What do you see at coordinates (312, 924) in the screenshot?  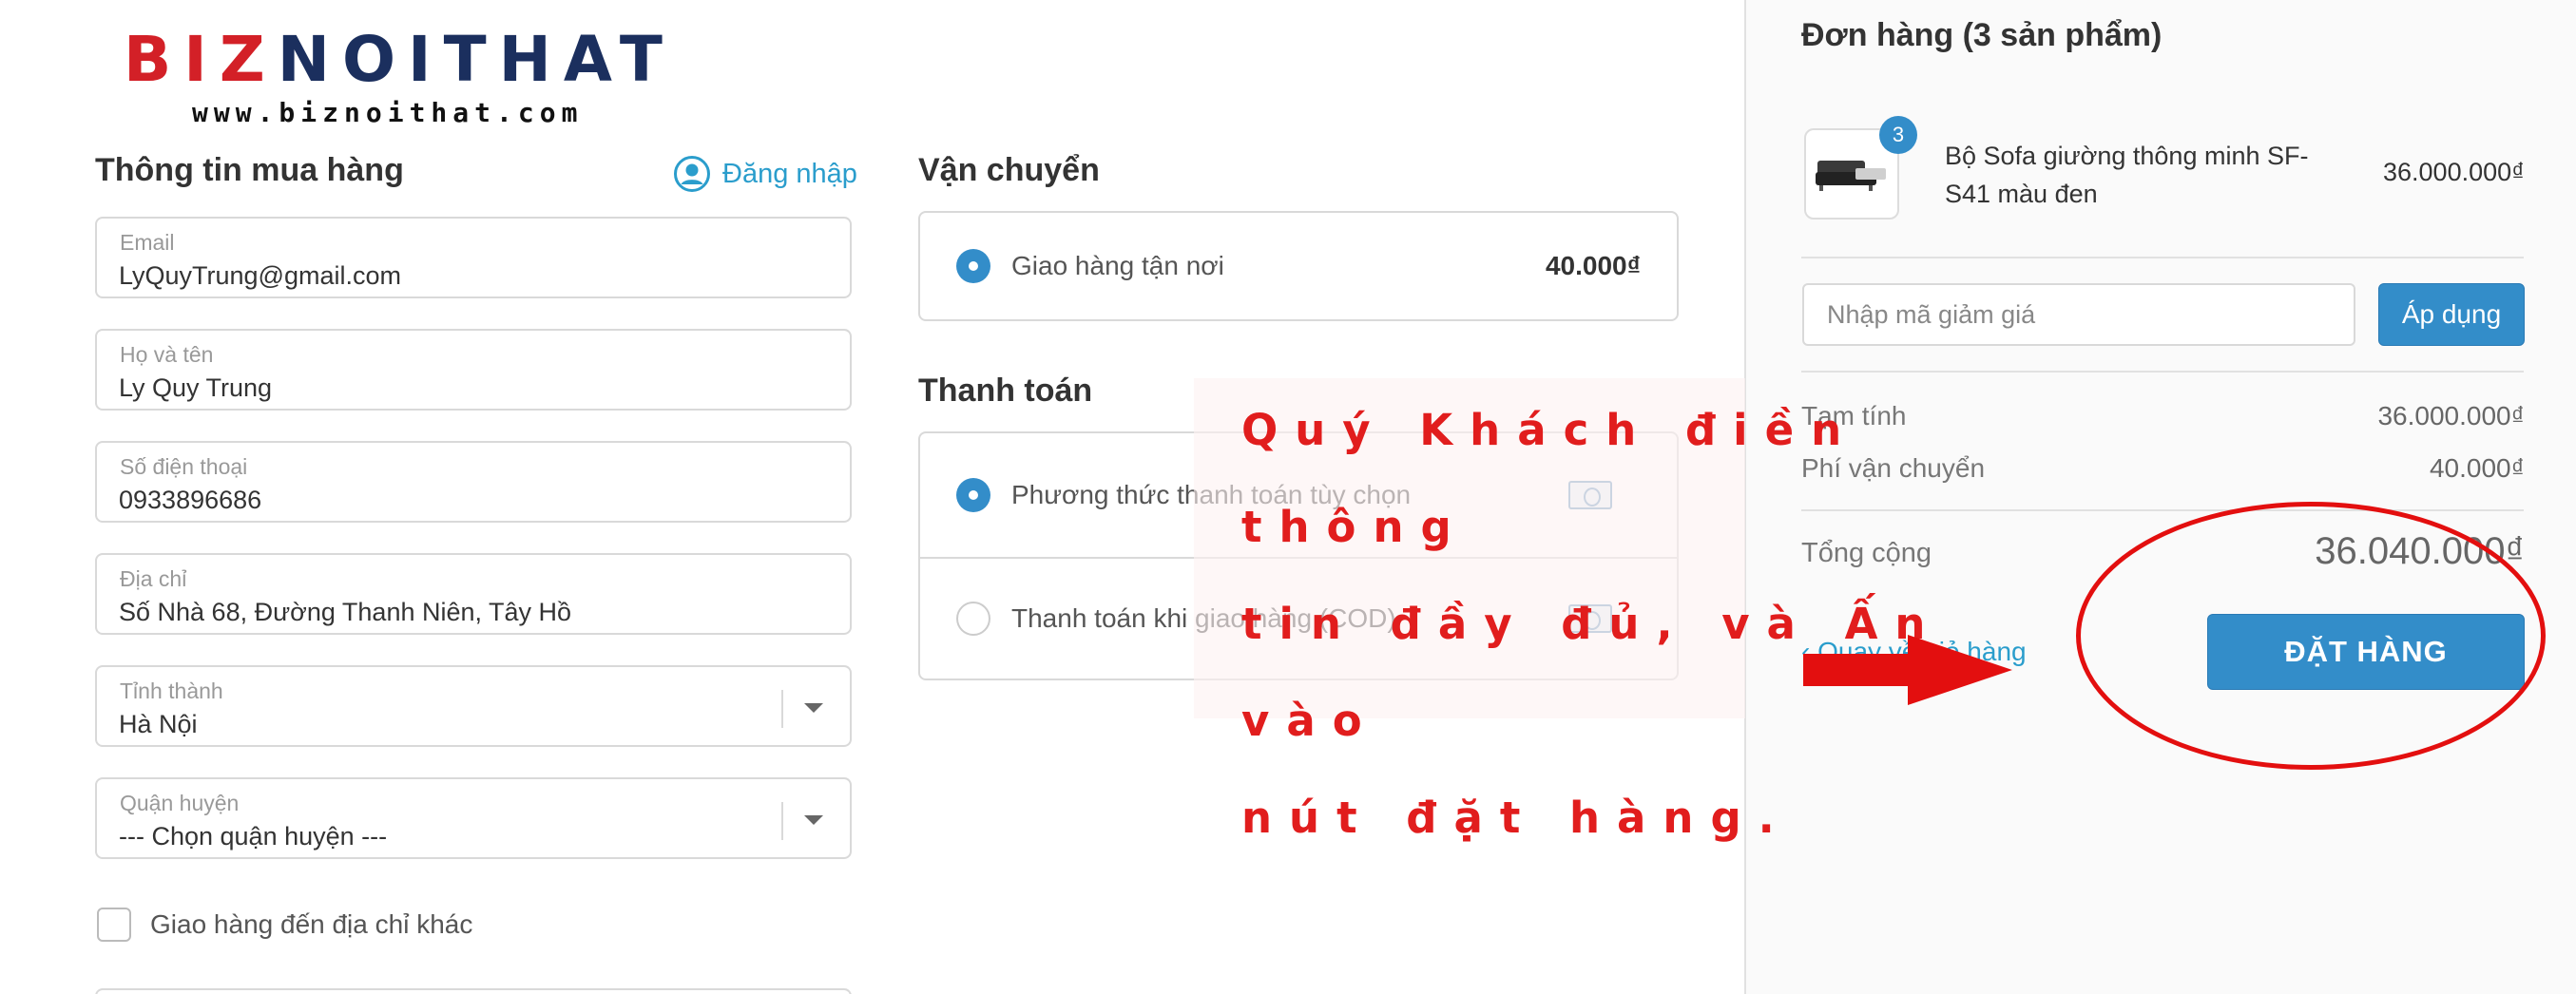 I see `alt-address-label: Giao hàng đến địa chỉ khác` at bounding box center [312, 924].